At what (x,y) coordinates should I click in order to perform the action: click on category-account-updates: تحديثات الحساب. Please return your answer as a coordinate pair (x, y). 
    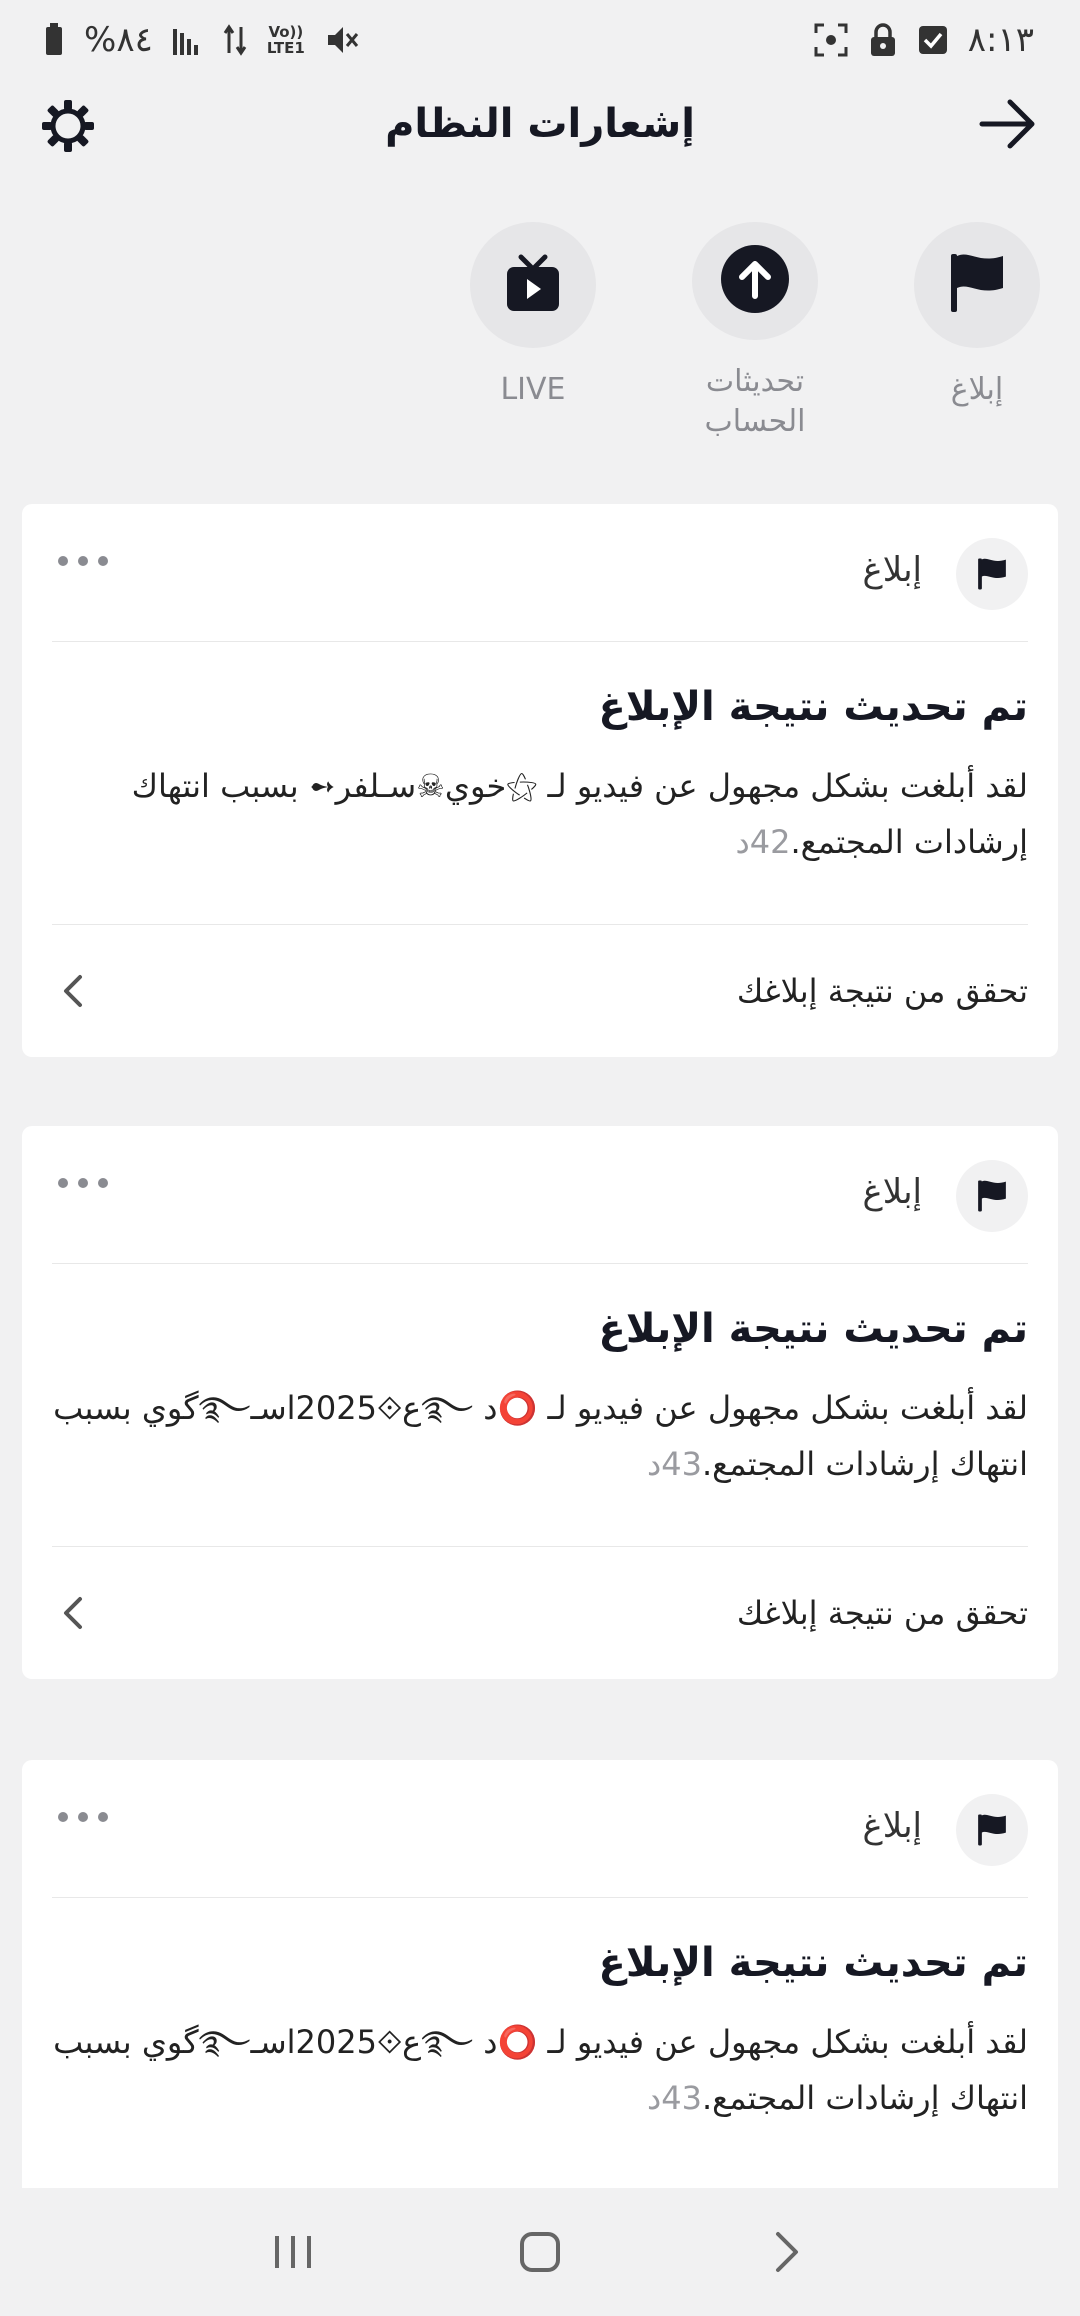
    Looking at the image, I should click on (755, 332).